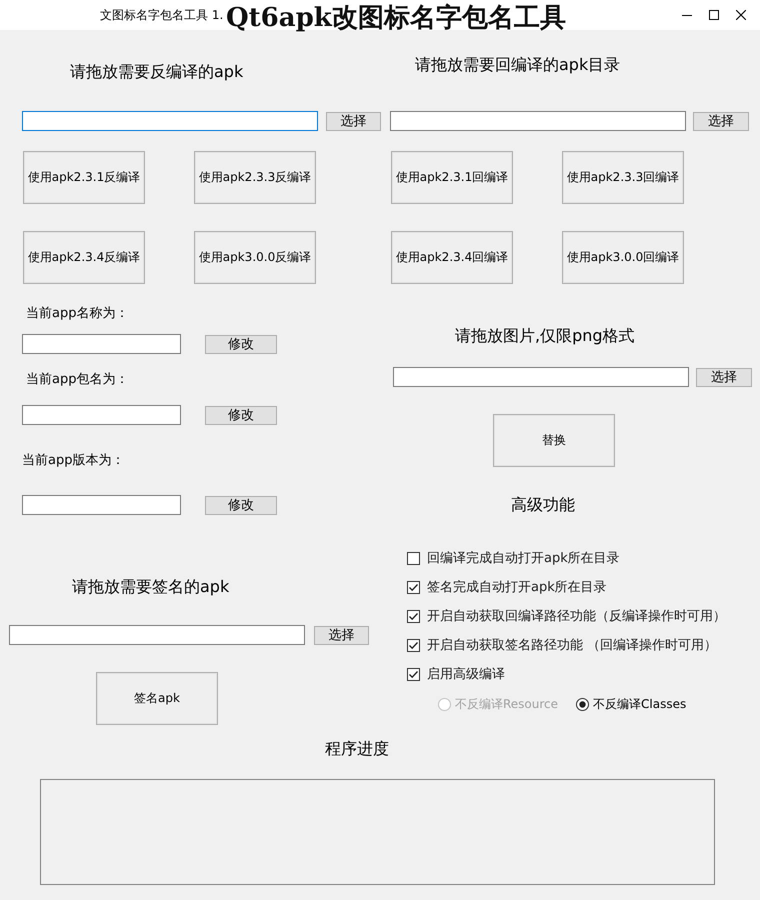 The width and height of the screenshot is (760, 900). What do you see at coordinates (157, 698) in the screenshot?
I see `sign-apk-button: 签名apk` at bounding box center [157, 698].